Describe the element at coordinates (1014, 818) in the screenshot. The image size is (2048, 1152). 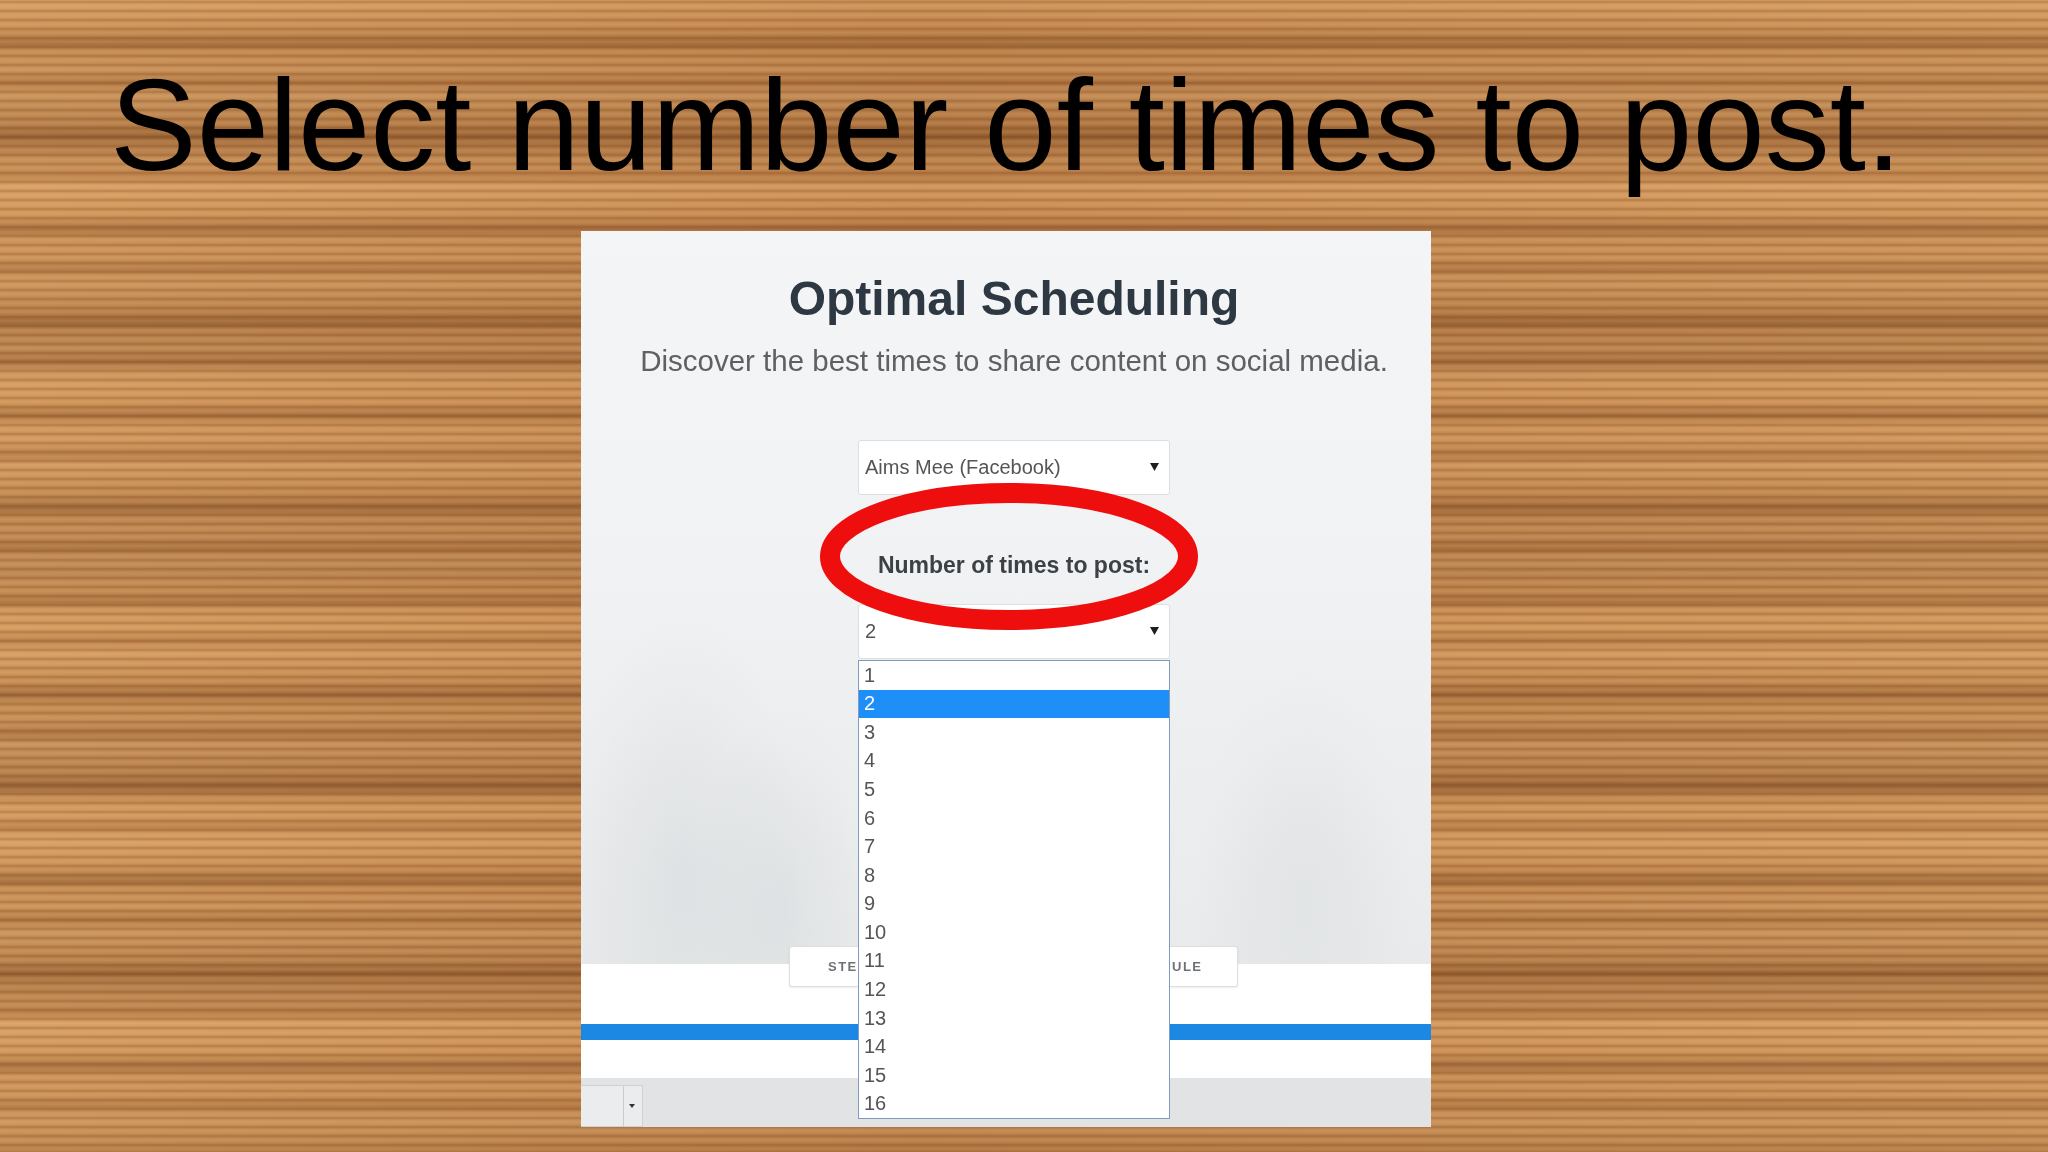
I see `dropdown-option: 6` at that location.